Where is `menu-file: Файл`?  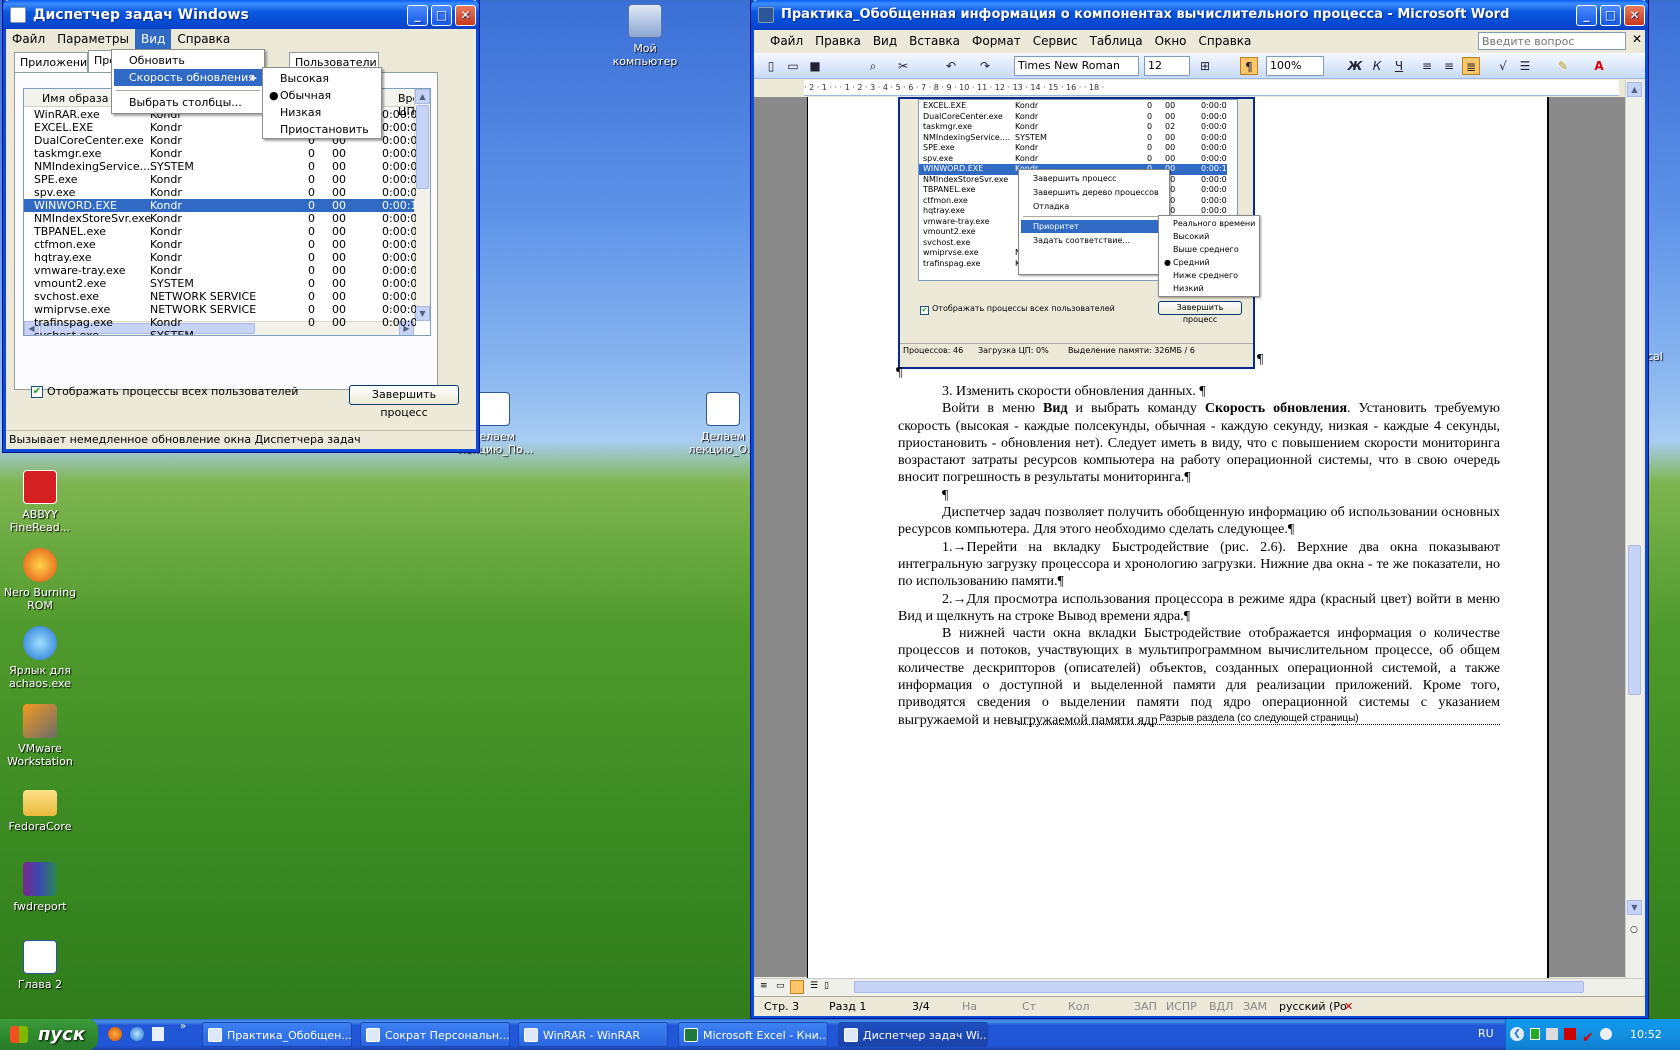
menu-file: Файл is located at coordinates (28, 39).